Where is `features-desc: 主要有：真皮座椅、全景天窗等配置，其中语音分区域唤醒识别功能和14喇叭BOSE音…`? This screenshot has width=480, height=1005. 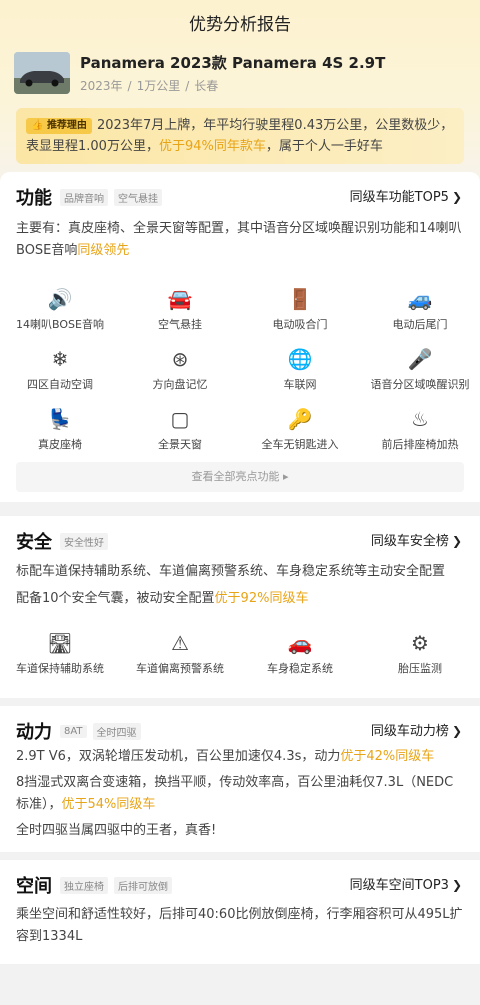
features-desc: 主要有：真皮座椅、全景天窗等配置，其中语音分区域唤醒识别功能和14喇叭BOSE音… is located at coordinates (240, 240).